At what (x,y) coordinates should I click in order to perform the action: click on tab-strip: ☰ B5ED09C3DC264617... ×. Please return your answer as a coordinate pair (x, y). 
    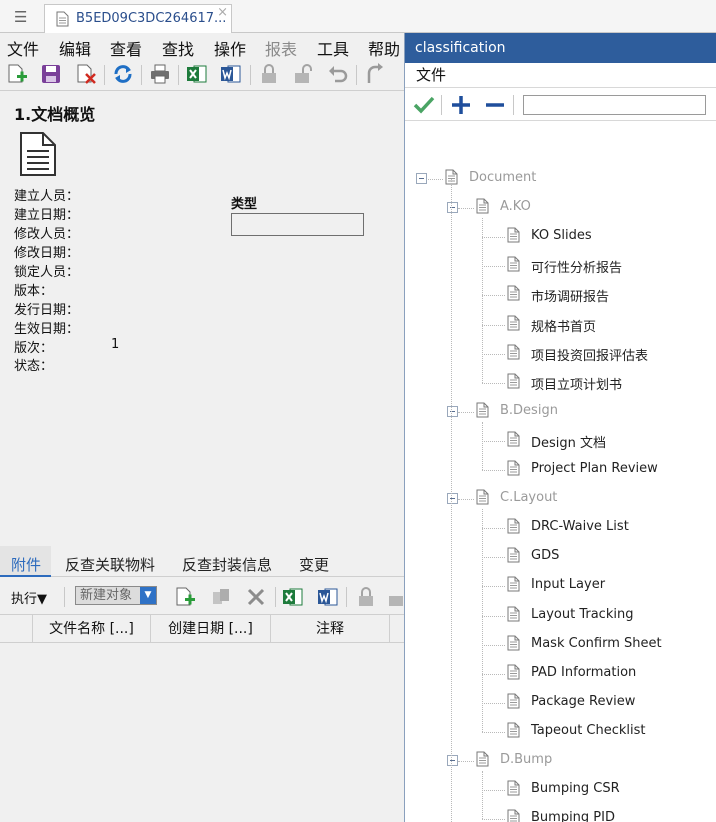
    Looking at the image, I should click on (358, 16).